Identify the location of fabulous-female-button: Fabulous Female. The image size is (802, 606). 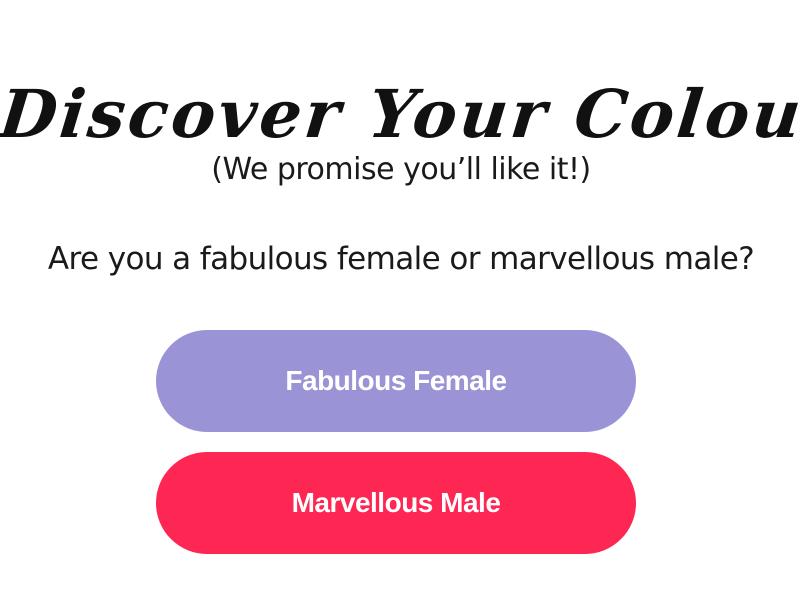
(396, 381).